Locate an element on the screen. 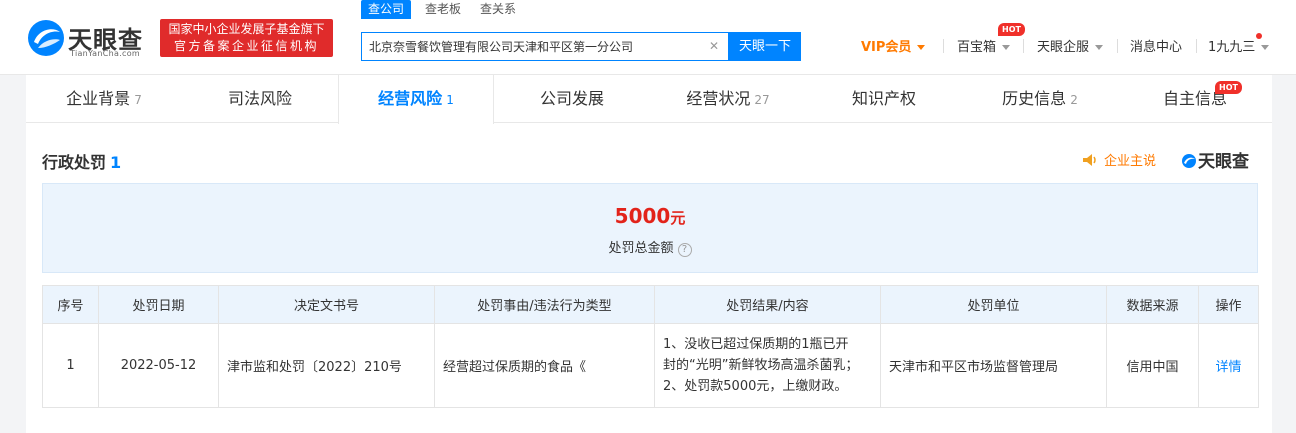 The height and width of the screenshot is (433, 1296). cell-reason: 经营超过保质期的食品《 is located at coordinates (544, 365).